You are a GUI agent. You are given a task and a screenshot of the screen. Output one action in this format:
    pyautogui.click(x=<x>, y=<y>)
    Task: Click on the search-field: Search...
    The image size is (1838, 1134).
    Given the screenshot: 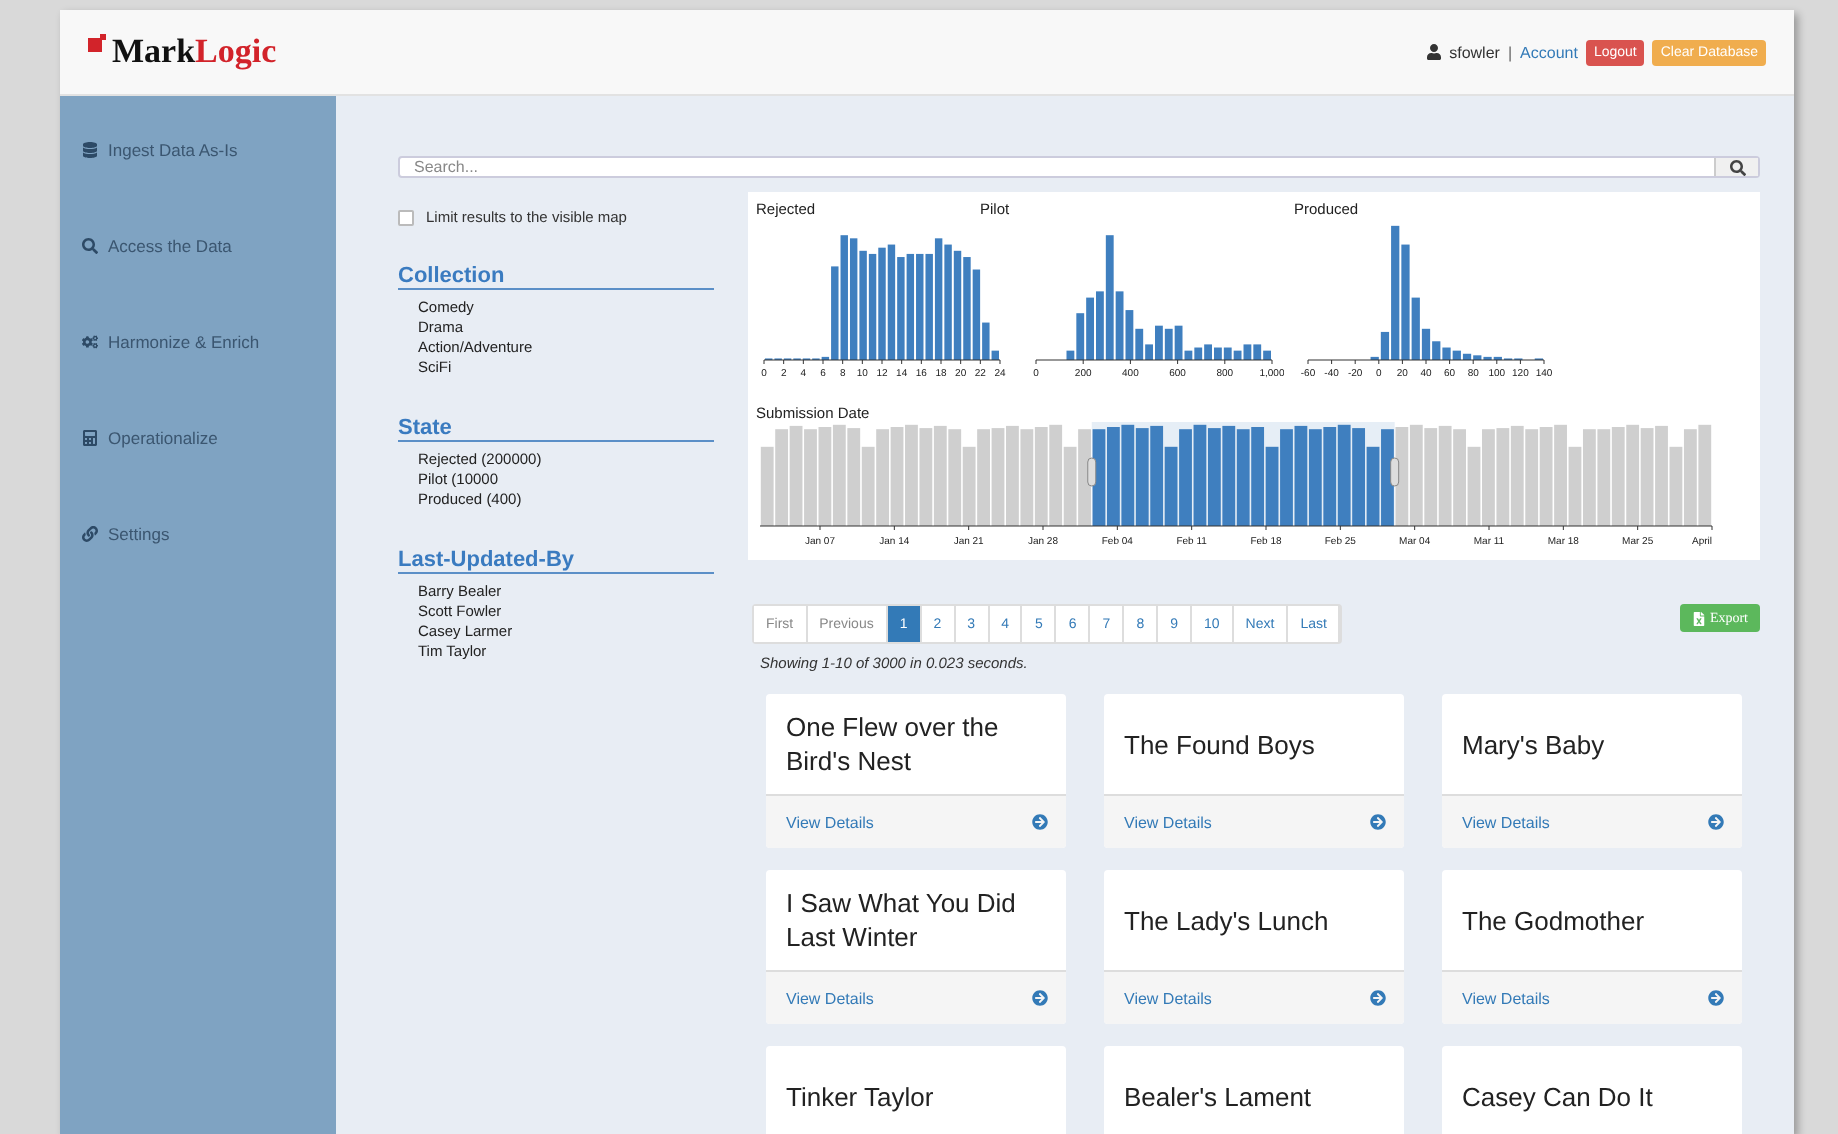 What is the action you would take?
    pyautogui.click(x=1079, y=167)
    